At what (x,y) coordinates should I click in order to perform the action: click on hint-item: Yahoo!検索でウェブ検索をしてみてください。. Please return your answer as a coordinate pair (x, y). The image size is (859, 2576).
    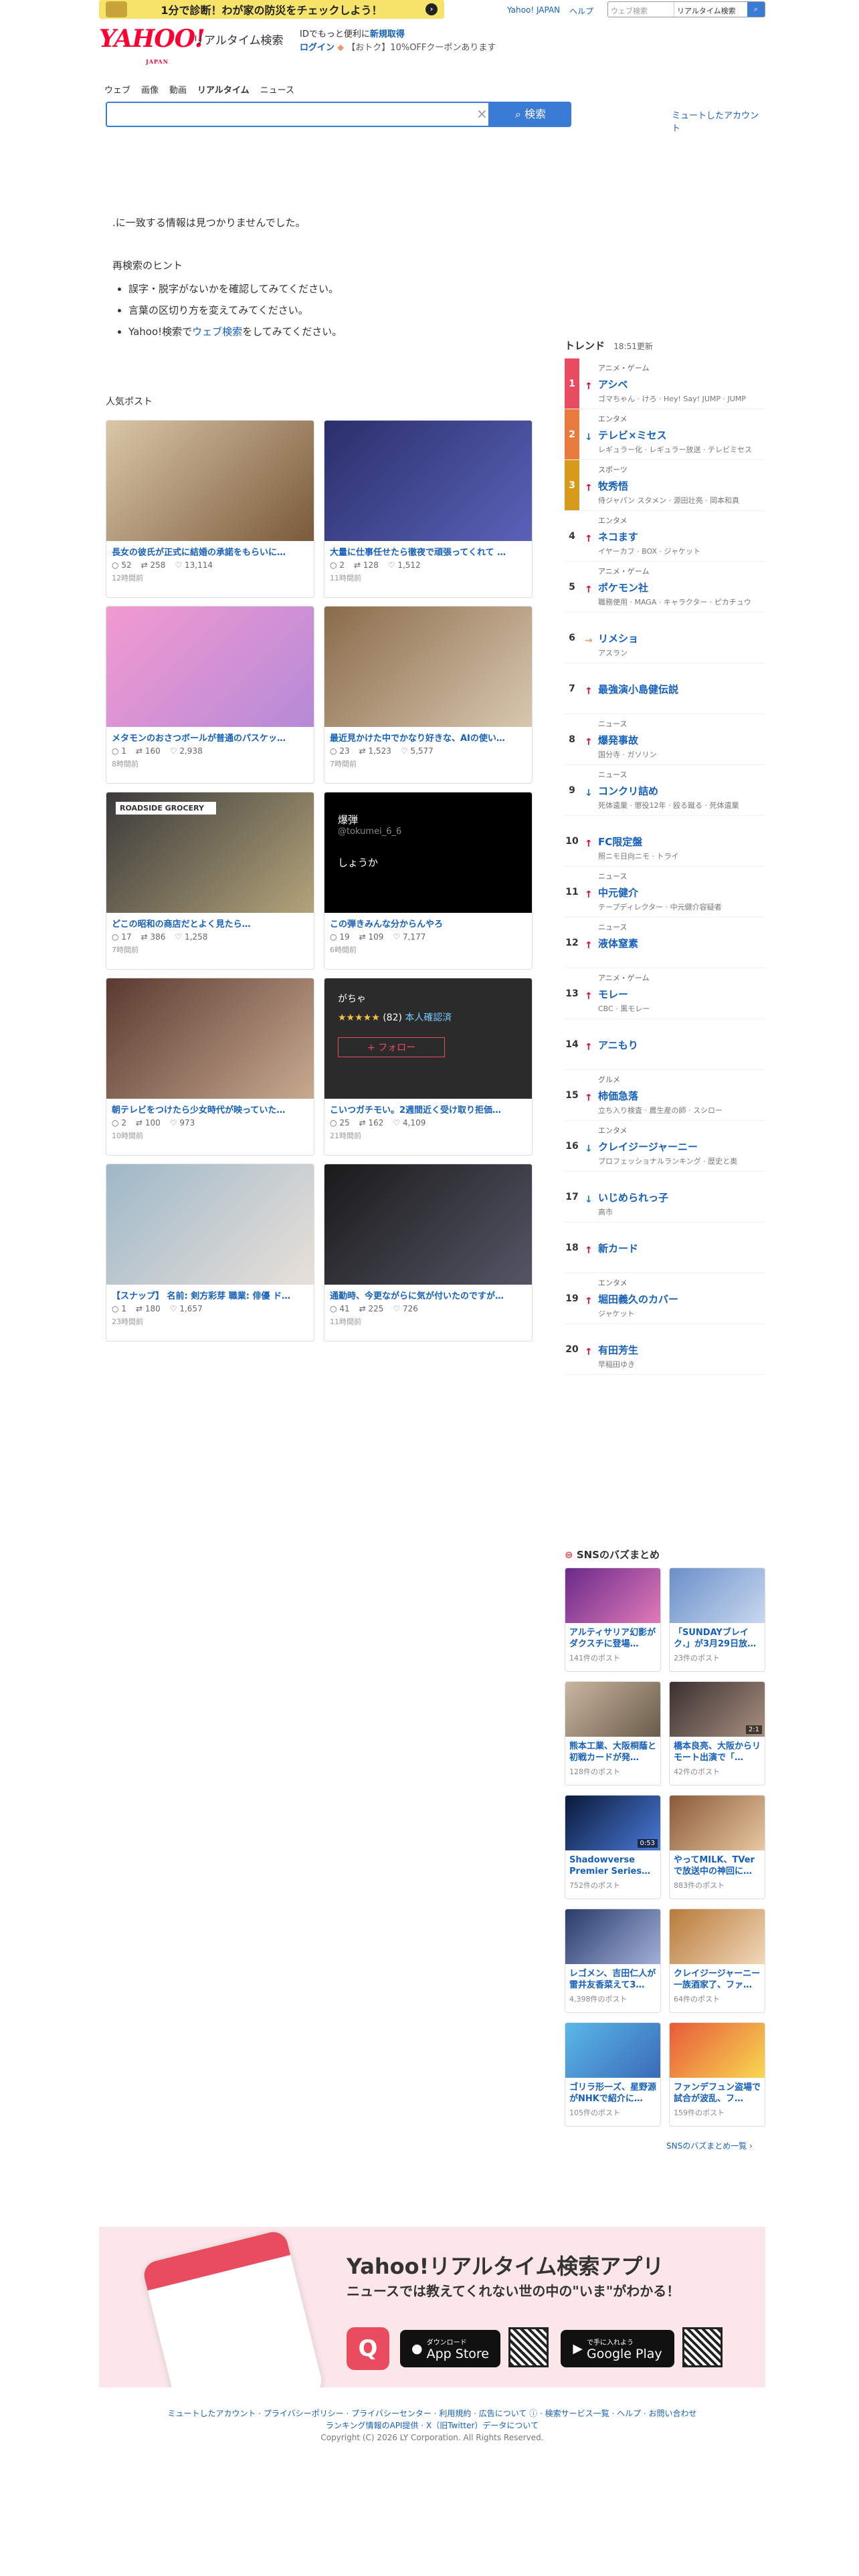
    Looking at the image, I should click on (235, 331).